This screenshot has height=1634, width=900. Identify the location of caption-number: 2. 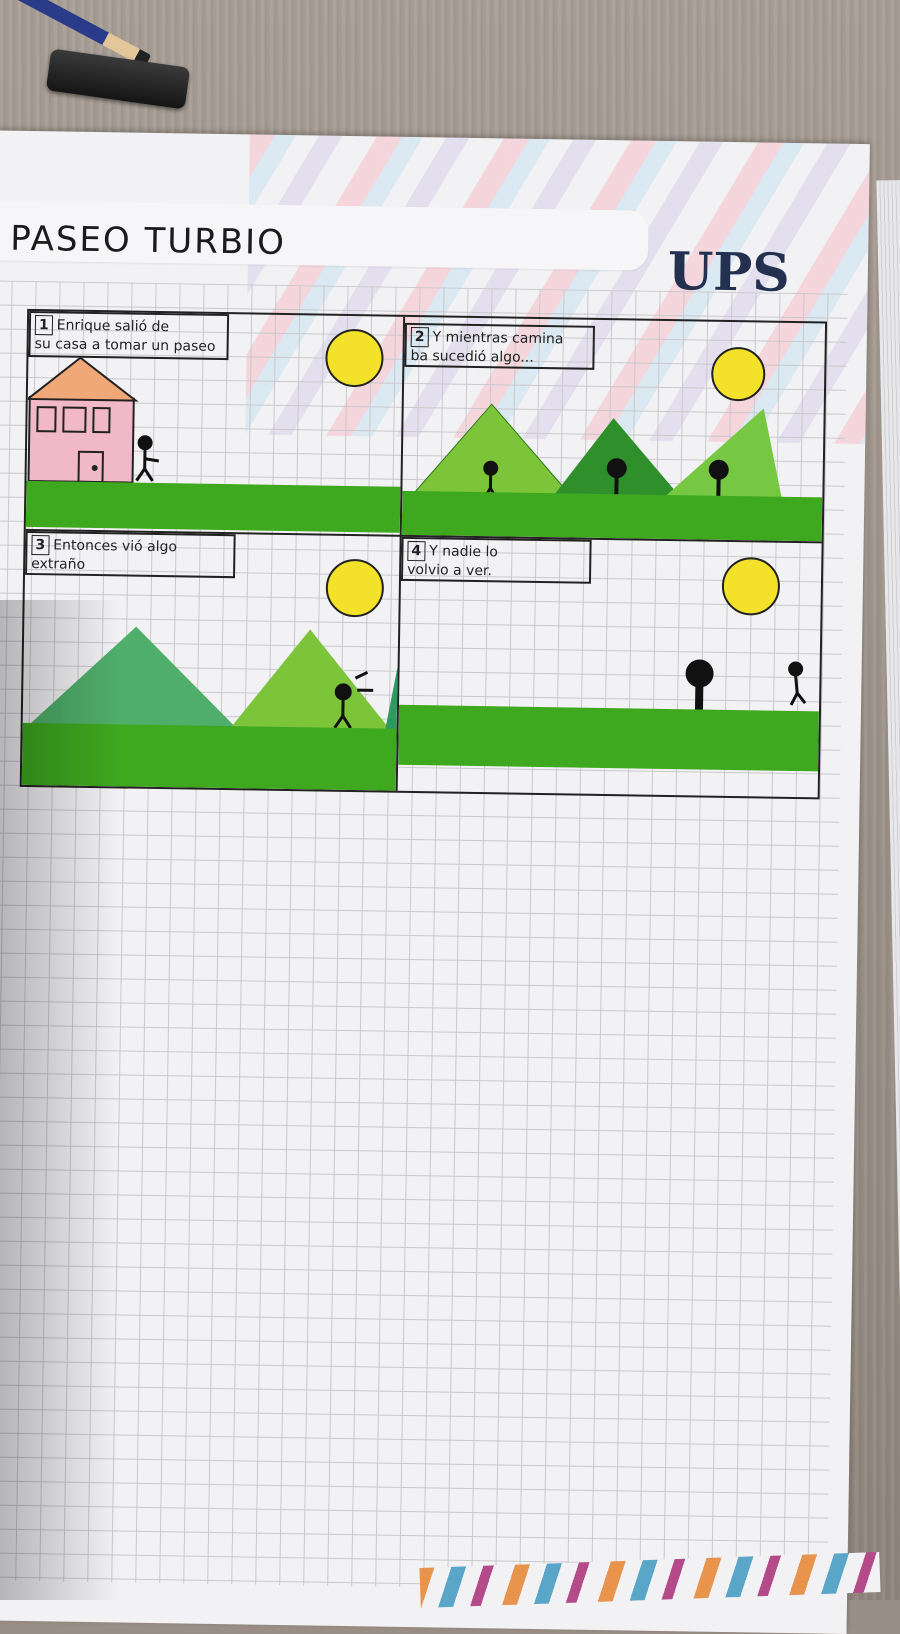
(420, 337).